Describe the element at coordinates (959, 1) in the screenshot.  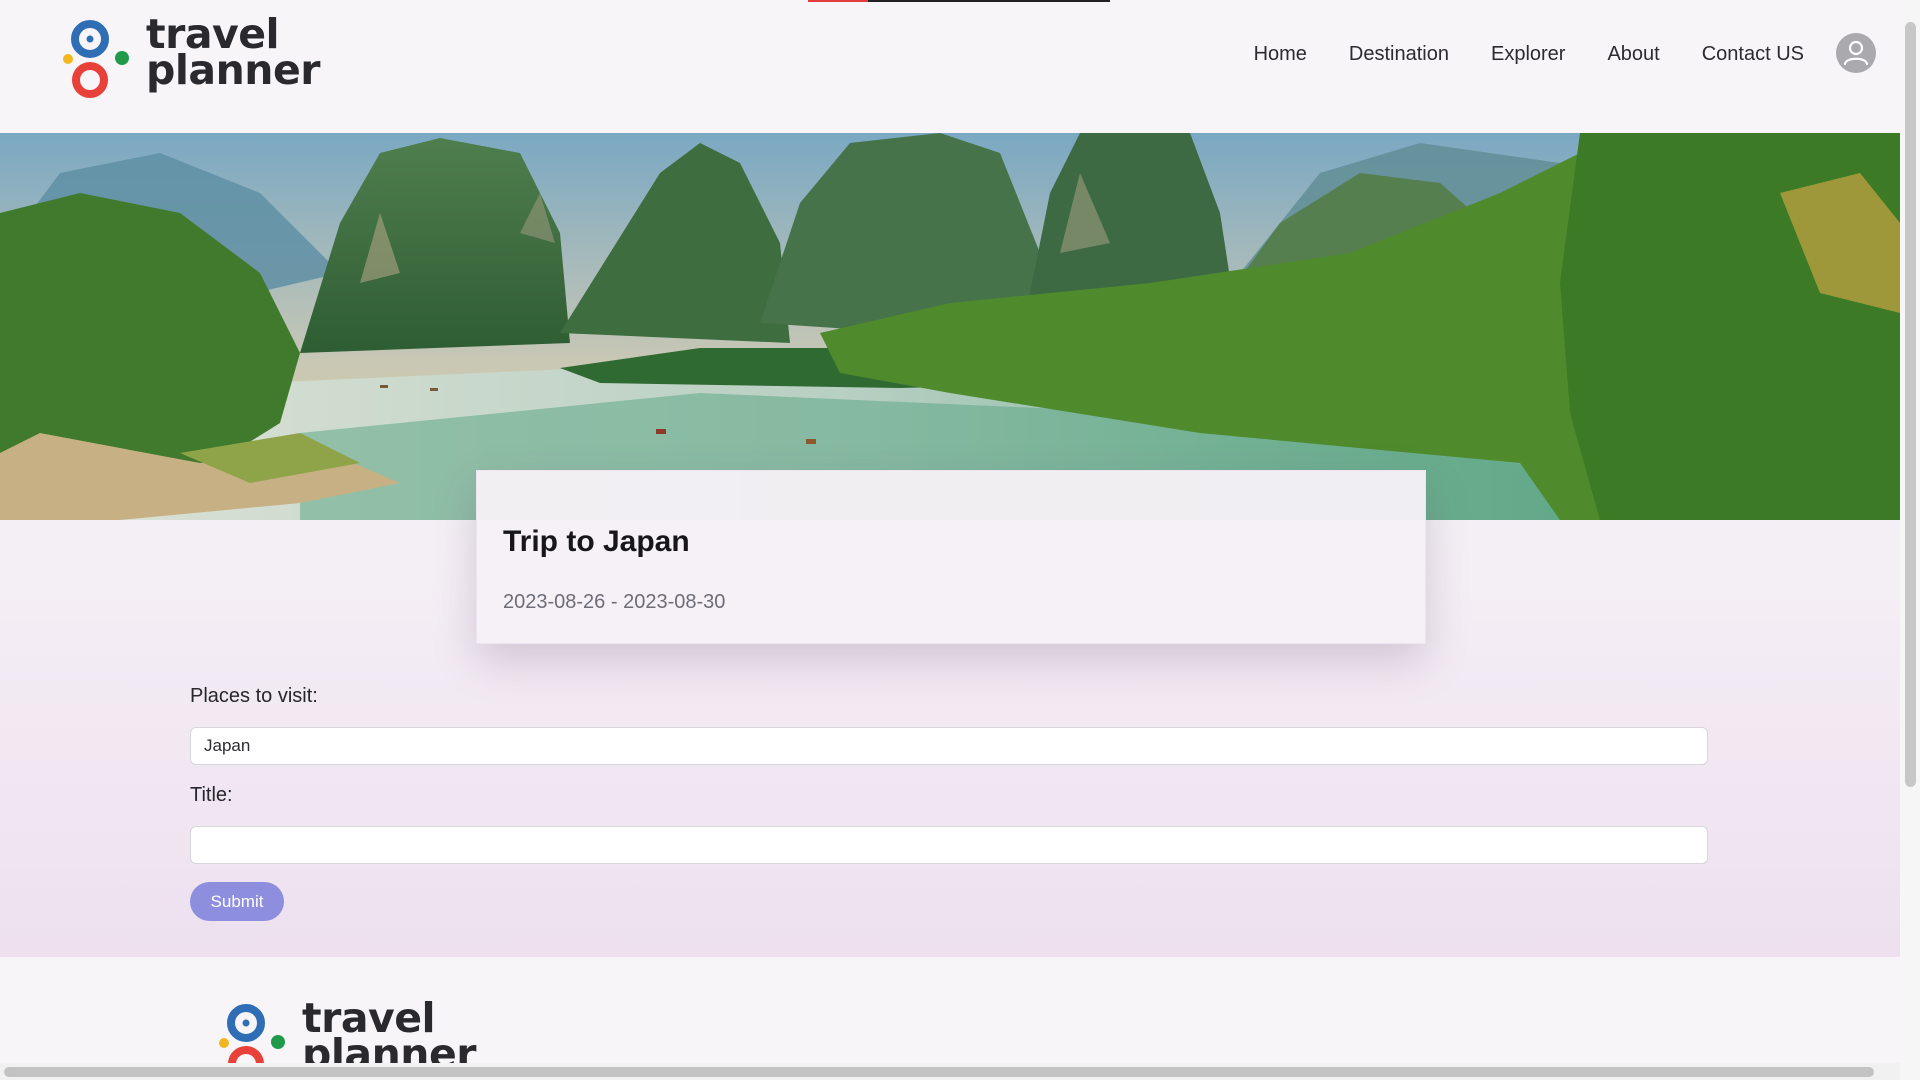
I see `page-loading-bar` at that location.